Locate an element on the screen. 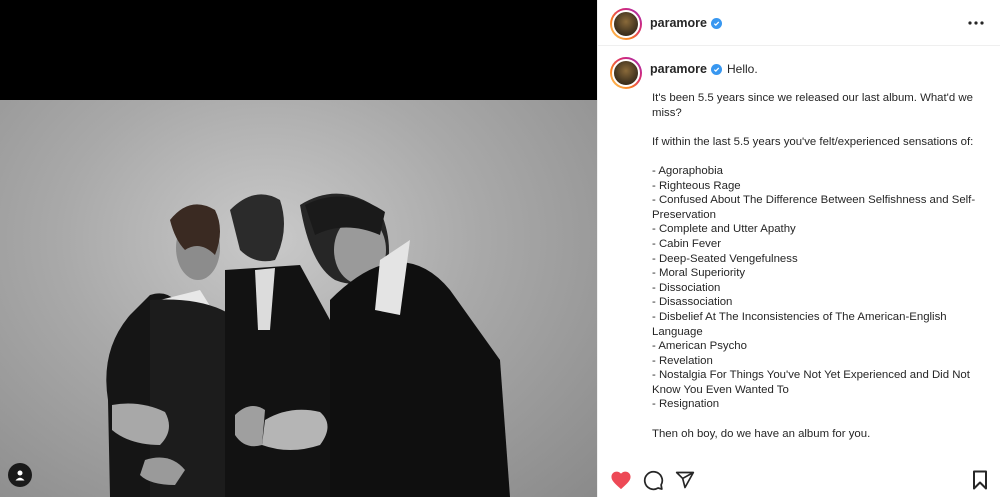  user-tag-icon is located at coordinates (20, 475).